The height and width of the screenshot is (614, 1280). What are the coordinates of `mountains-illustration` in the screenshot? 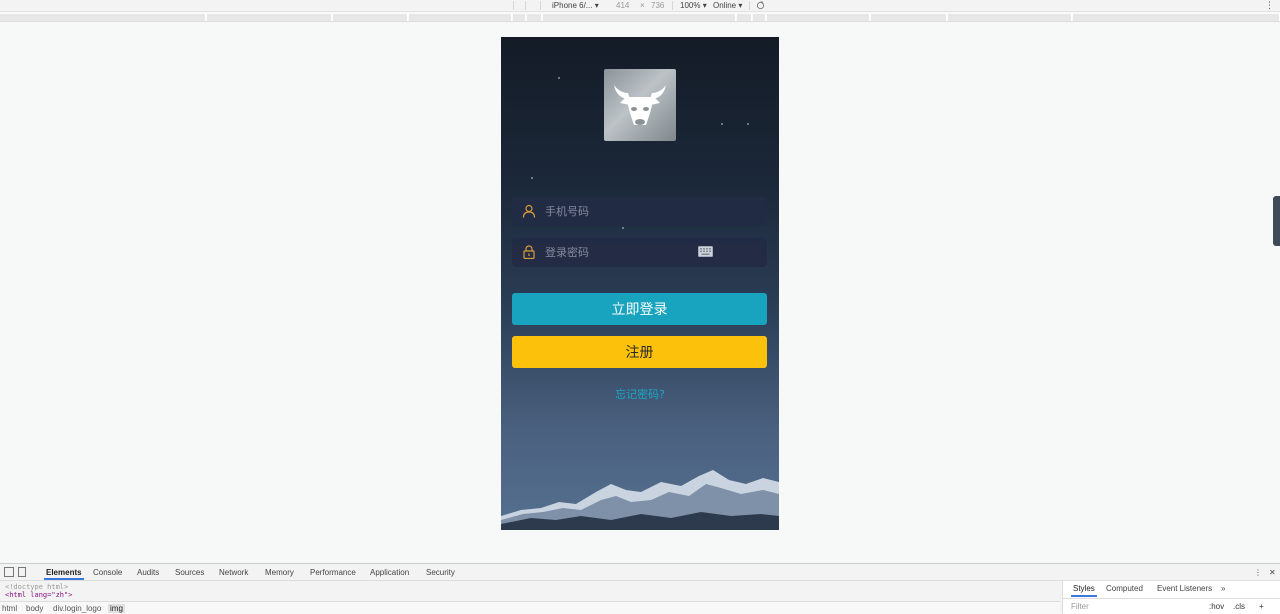 It's located at (640, 500).